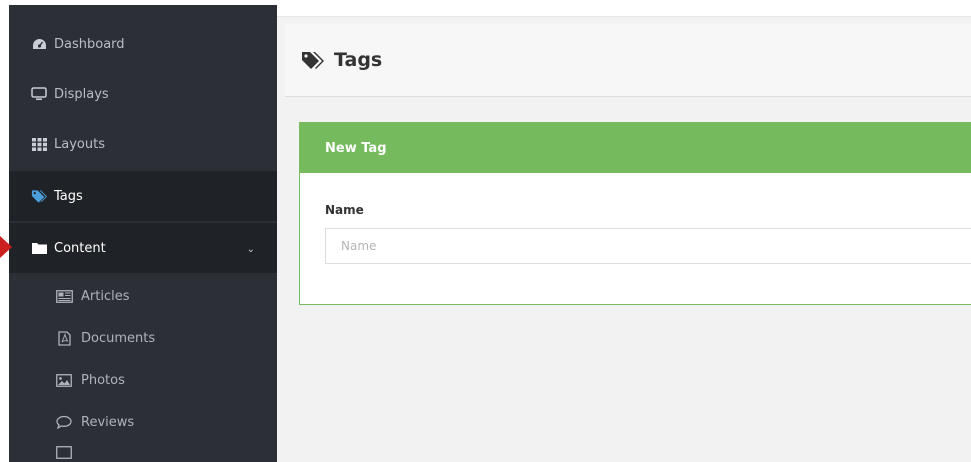 The image size is (971, 462). Describe the element at coordinates (344, 210) in the screenshot. I see `name-field-label: Name` at that location.